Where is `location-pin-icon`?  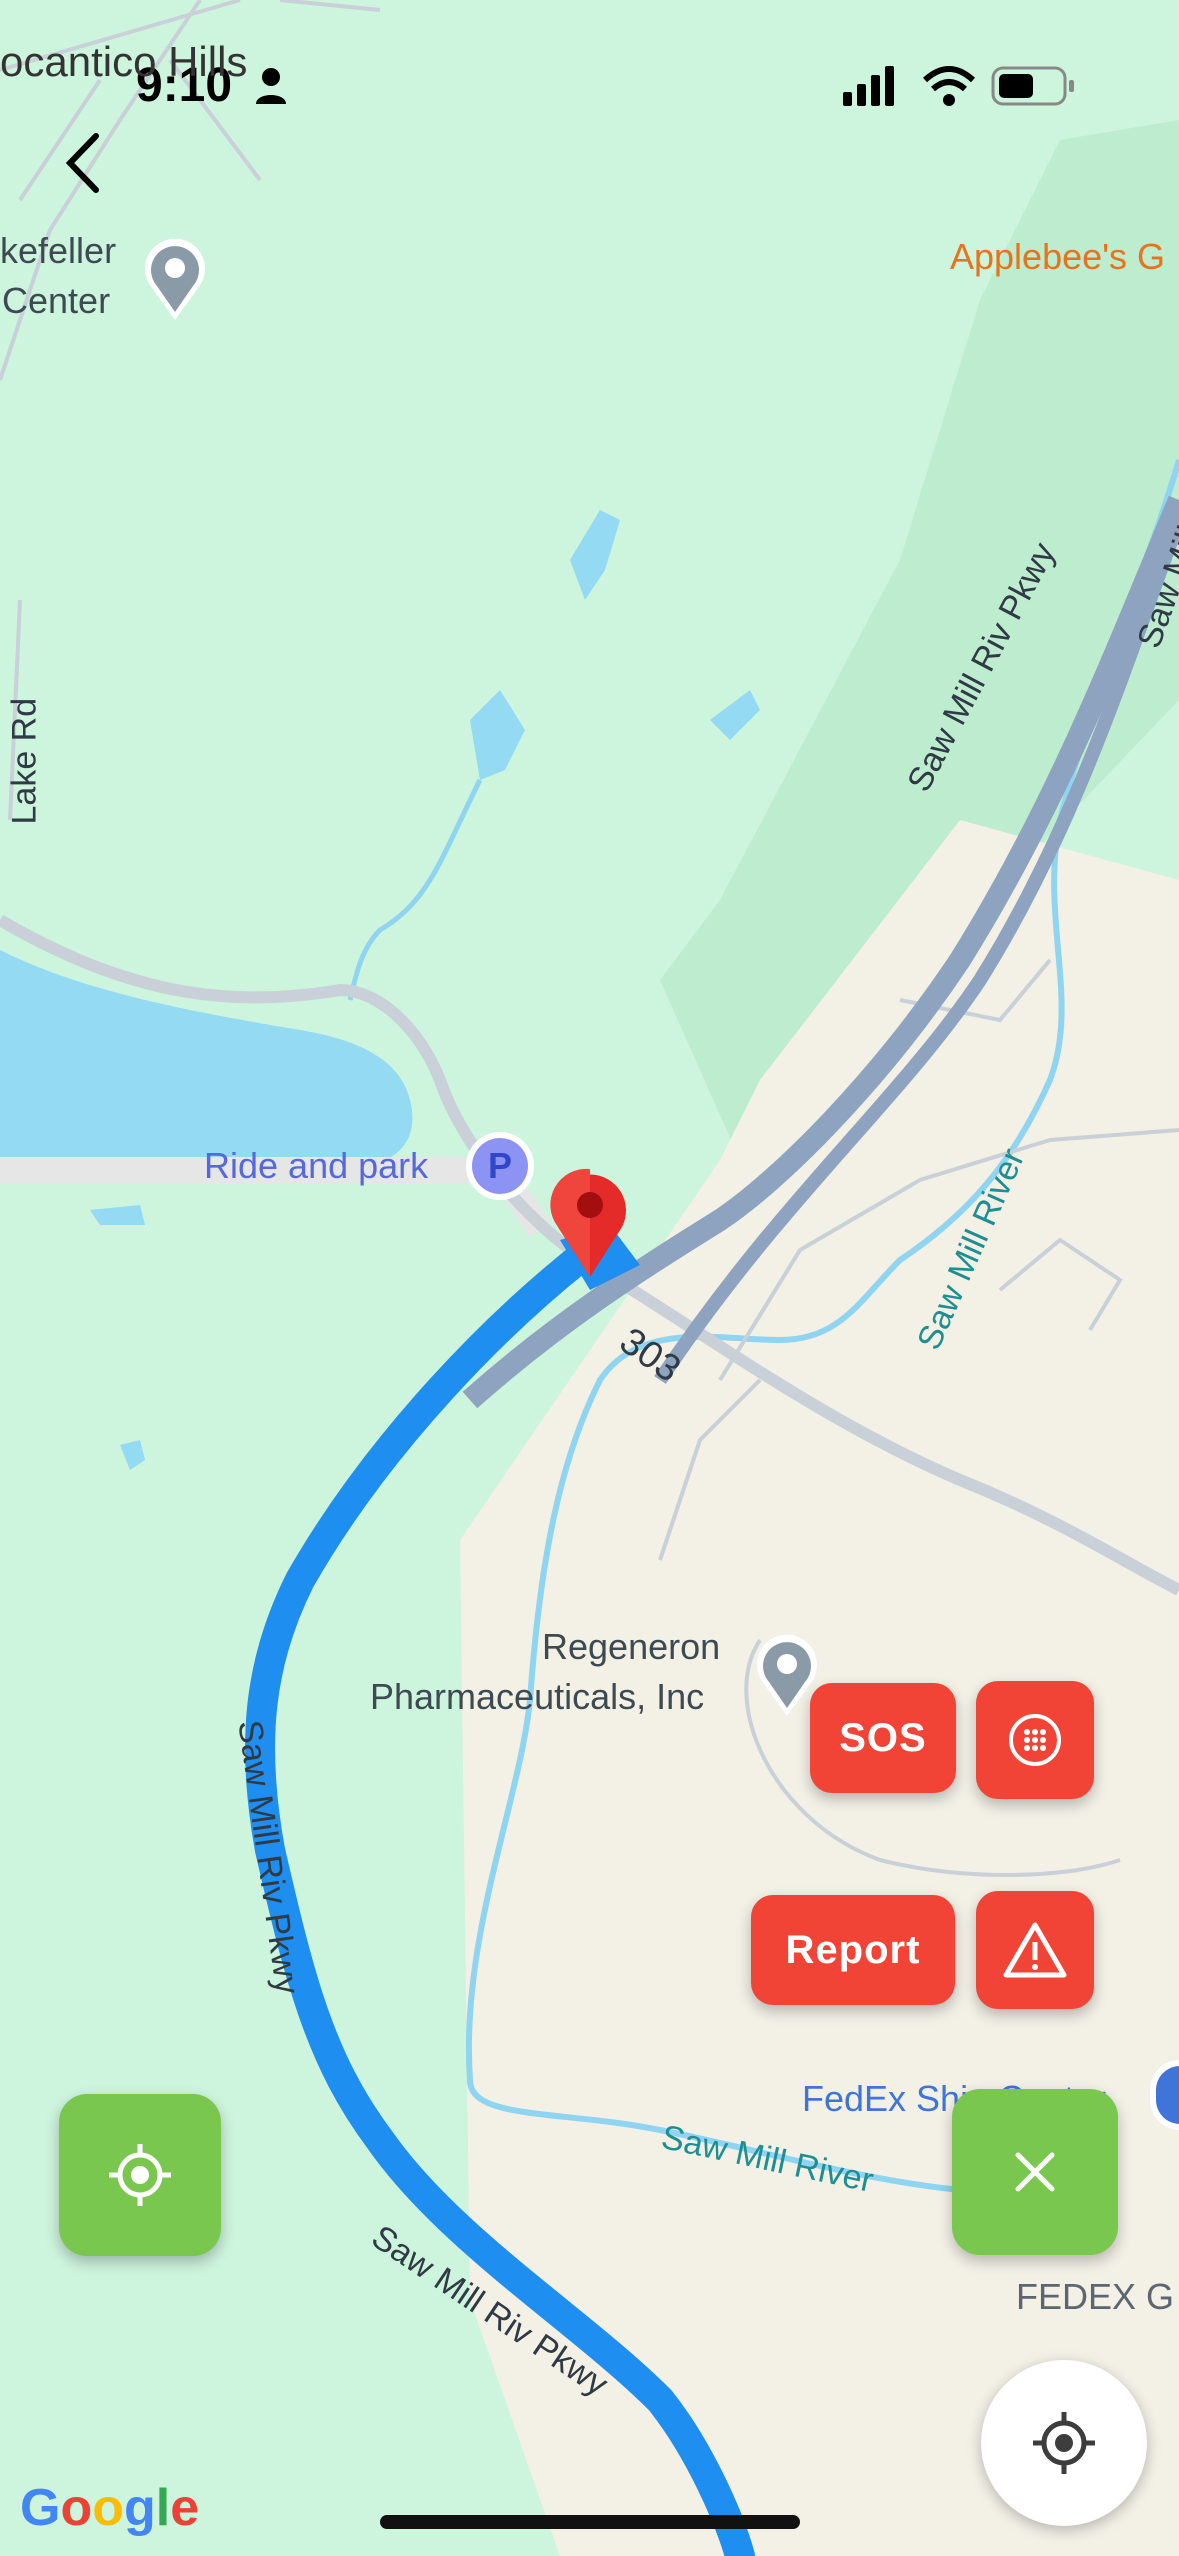 location-pin-icon is located at coordinates (590, 1225).